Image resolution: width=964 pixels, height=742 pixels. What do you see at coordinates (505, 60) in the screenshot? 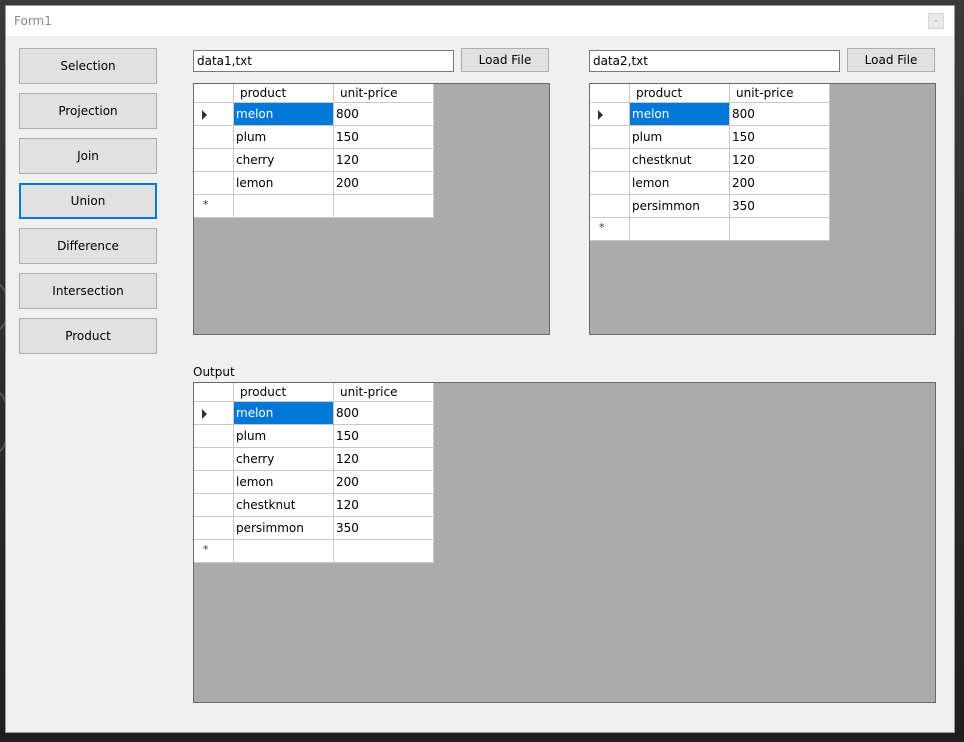
I see `load-file-button-1: Load File` at bounding box center [505, 60].